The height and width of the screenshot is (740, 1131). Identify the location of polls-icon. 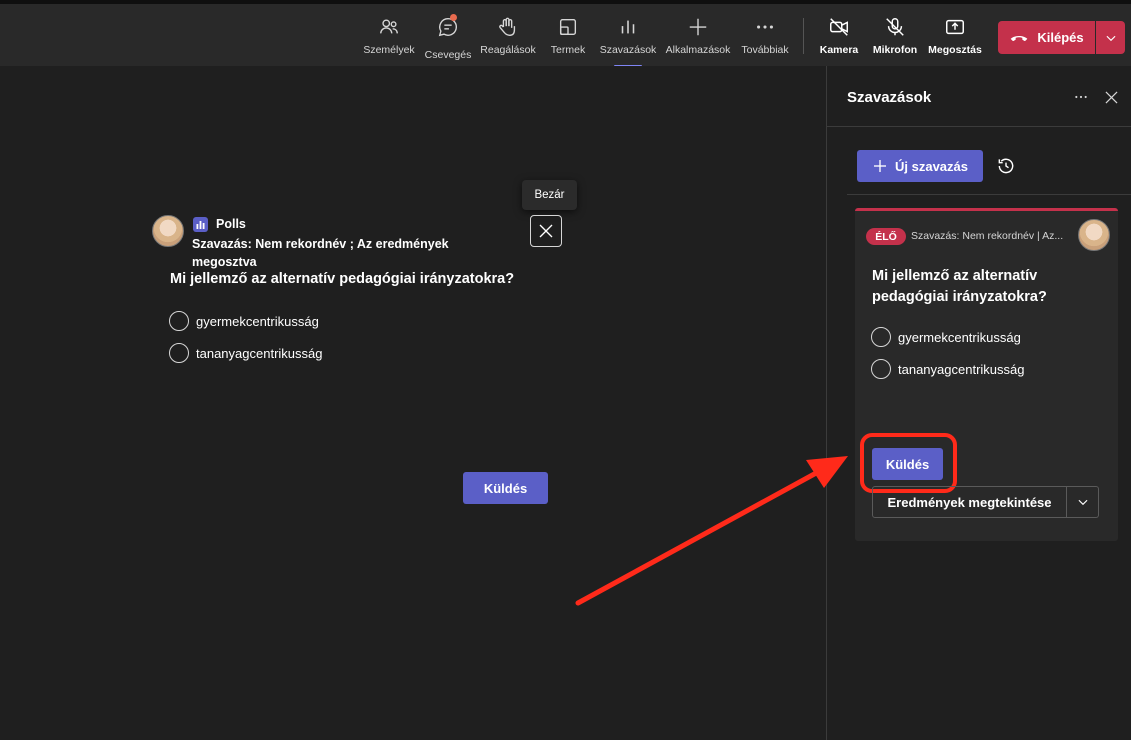
(628, 27).